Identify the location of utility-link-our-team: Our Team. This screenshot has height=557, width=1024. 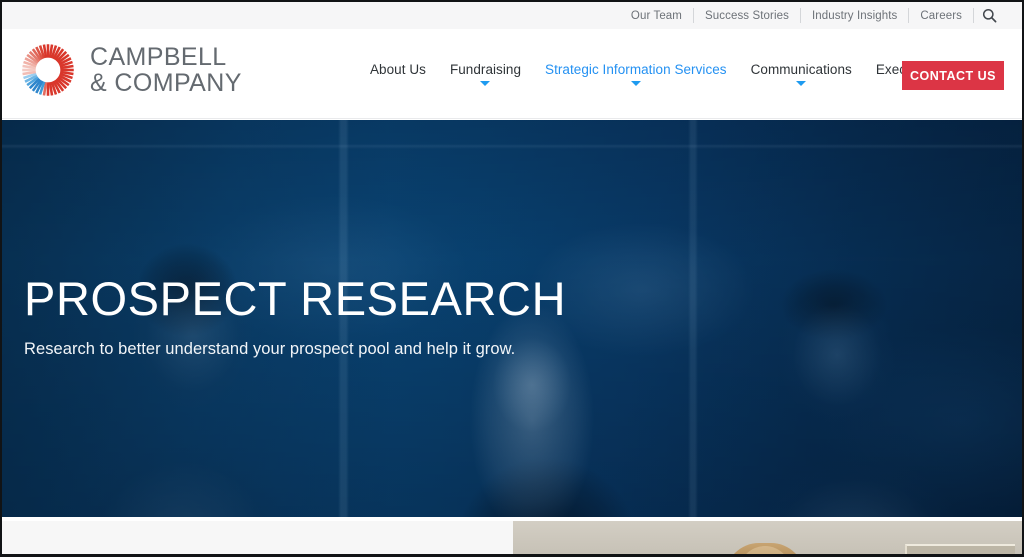
(656, 16).